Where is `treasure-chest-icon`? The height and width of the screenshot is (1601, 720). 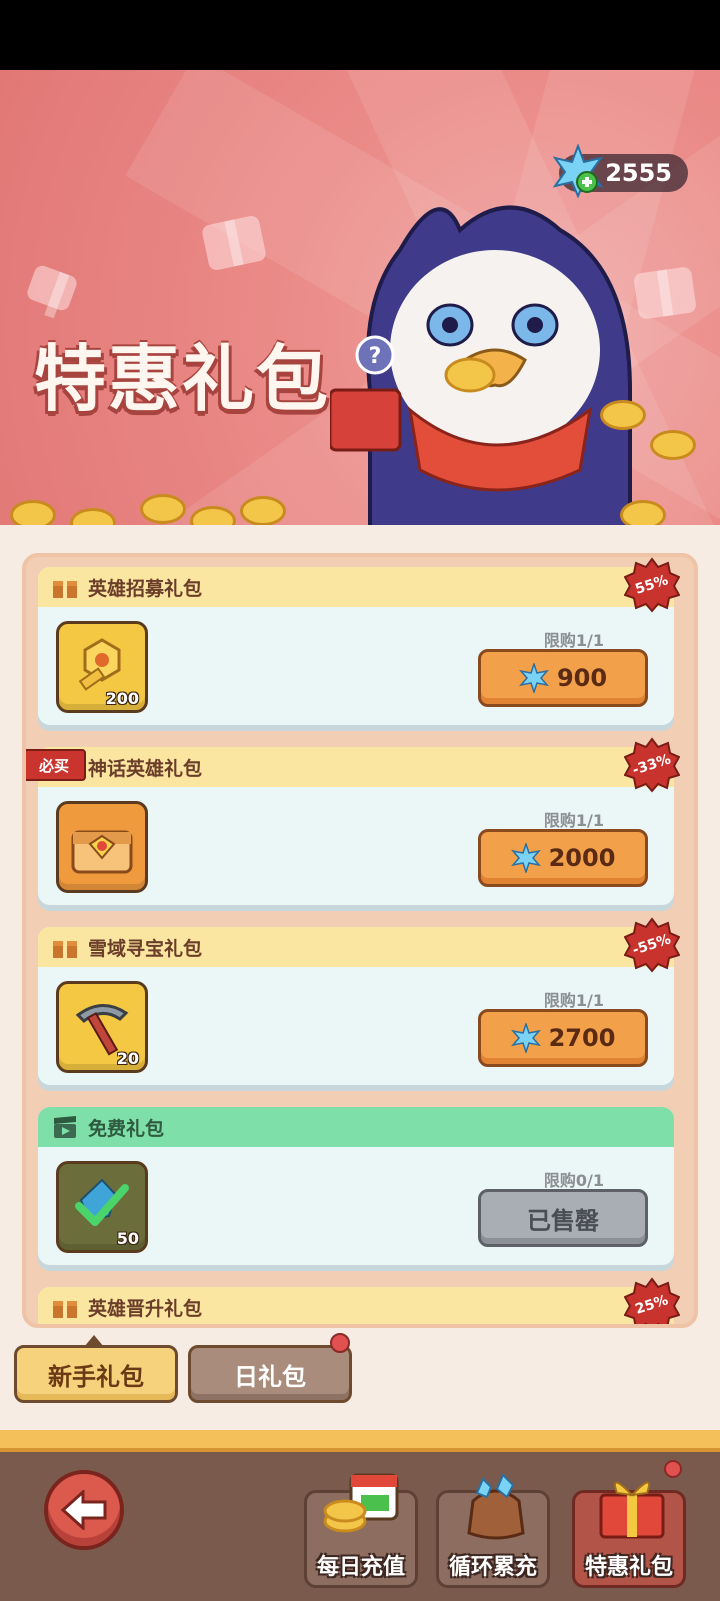 treasure-chest-icon is located at coordinates (102, 847).